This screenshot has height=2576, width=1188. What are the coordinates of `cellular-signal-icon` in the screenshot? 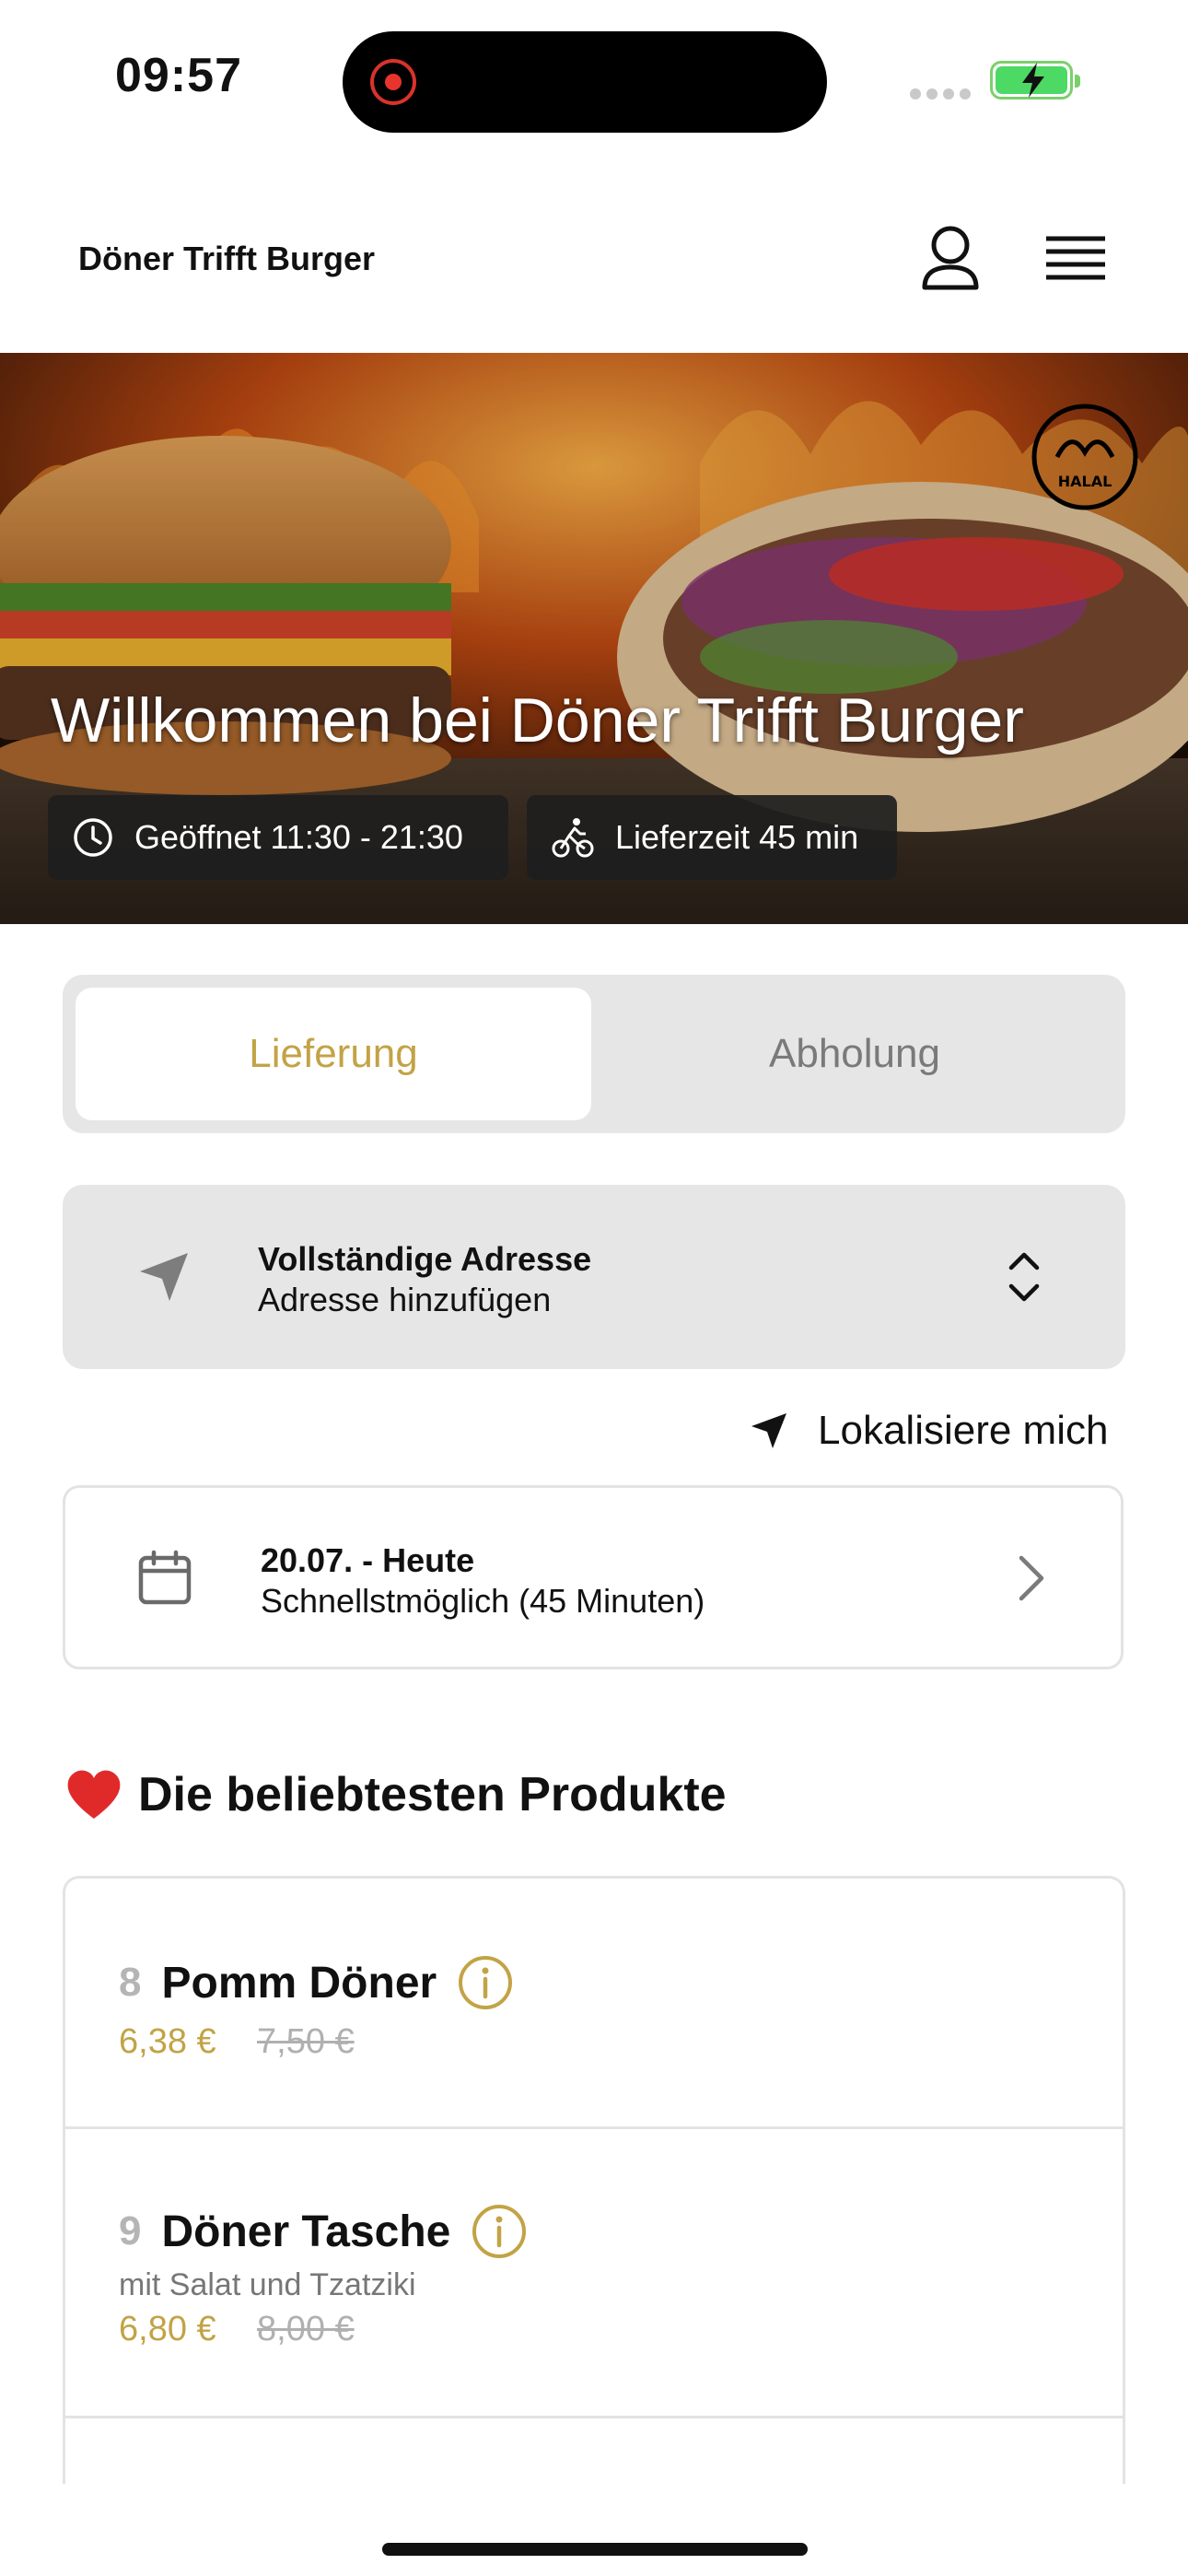 It's located at (943, 96).